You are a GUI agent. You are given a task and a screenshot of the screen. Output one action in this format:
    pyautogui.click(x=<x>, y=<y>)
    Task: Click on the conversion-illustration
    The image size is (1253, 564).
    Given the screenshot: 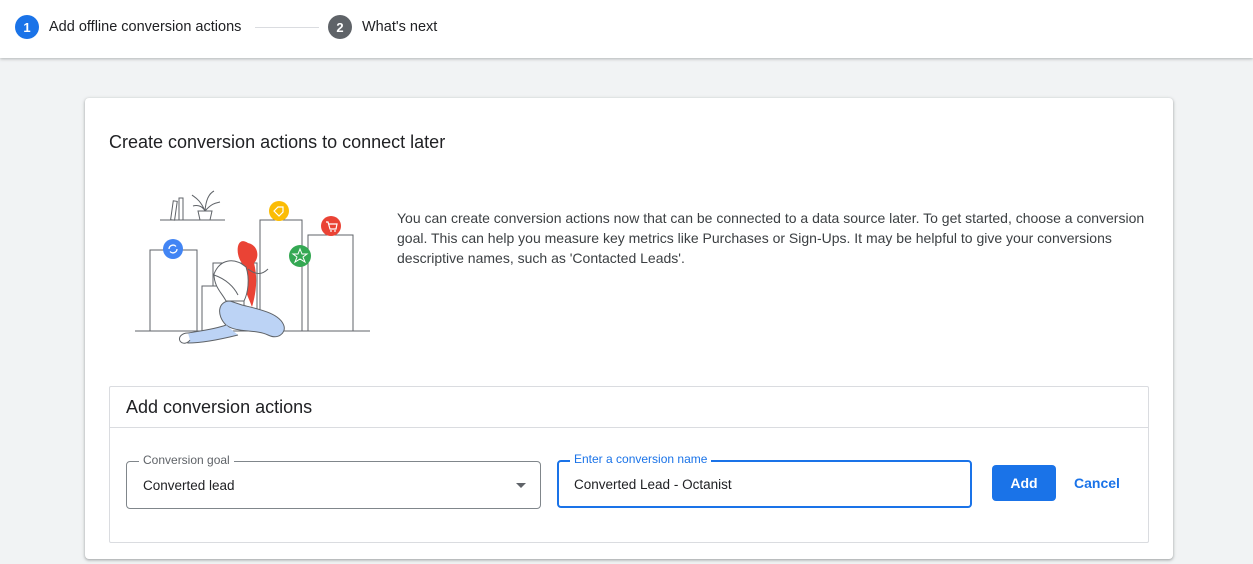 What is the action you would take?
    pyautogui.click(x=252, y=267)
    